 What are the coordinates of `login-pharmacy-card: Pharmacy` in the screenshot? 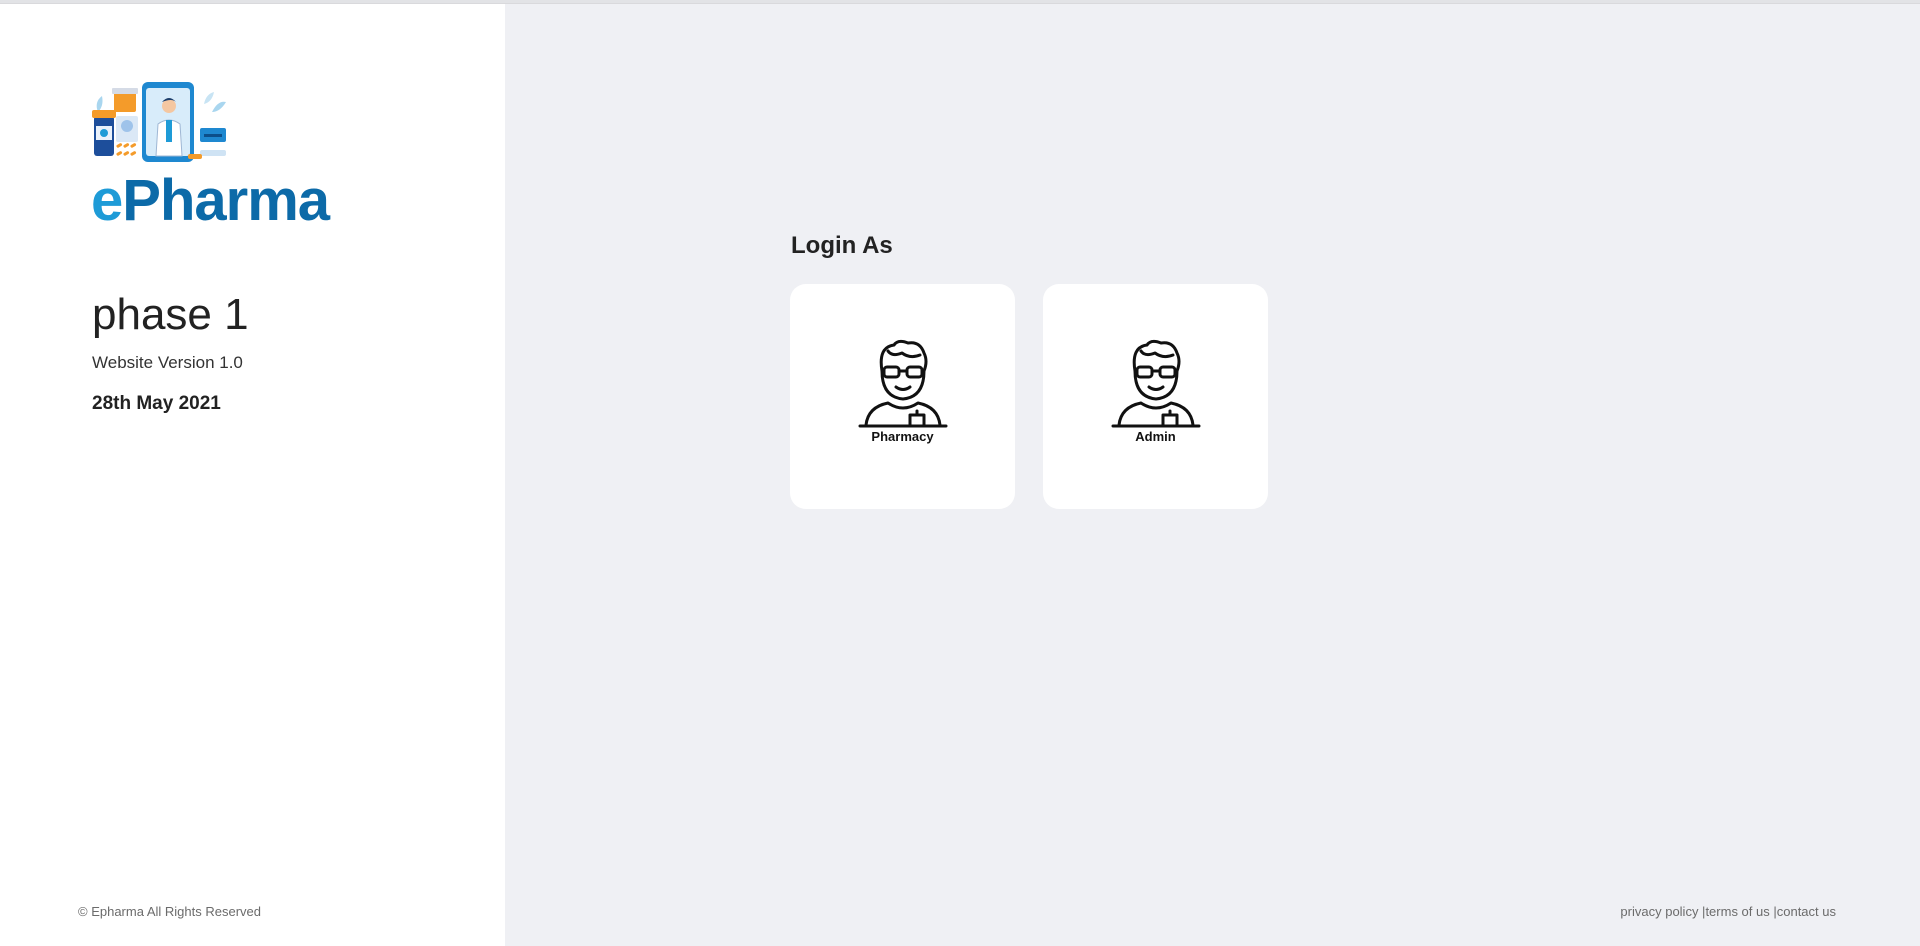 It's located at (902, 396).